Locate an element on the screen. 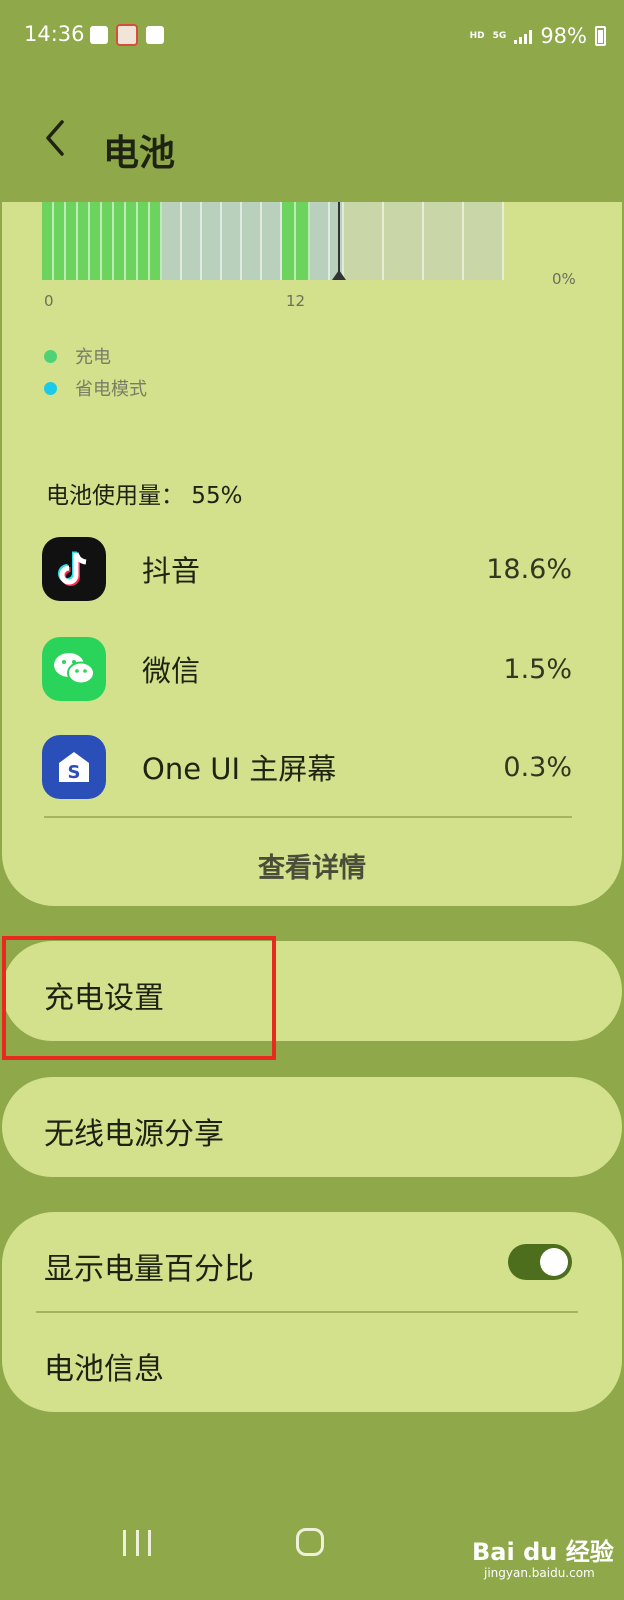  legend-item-charging: 充电 is located at coordinates (95, 356).